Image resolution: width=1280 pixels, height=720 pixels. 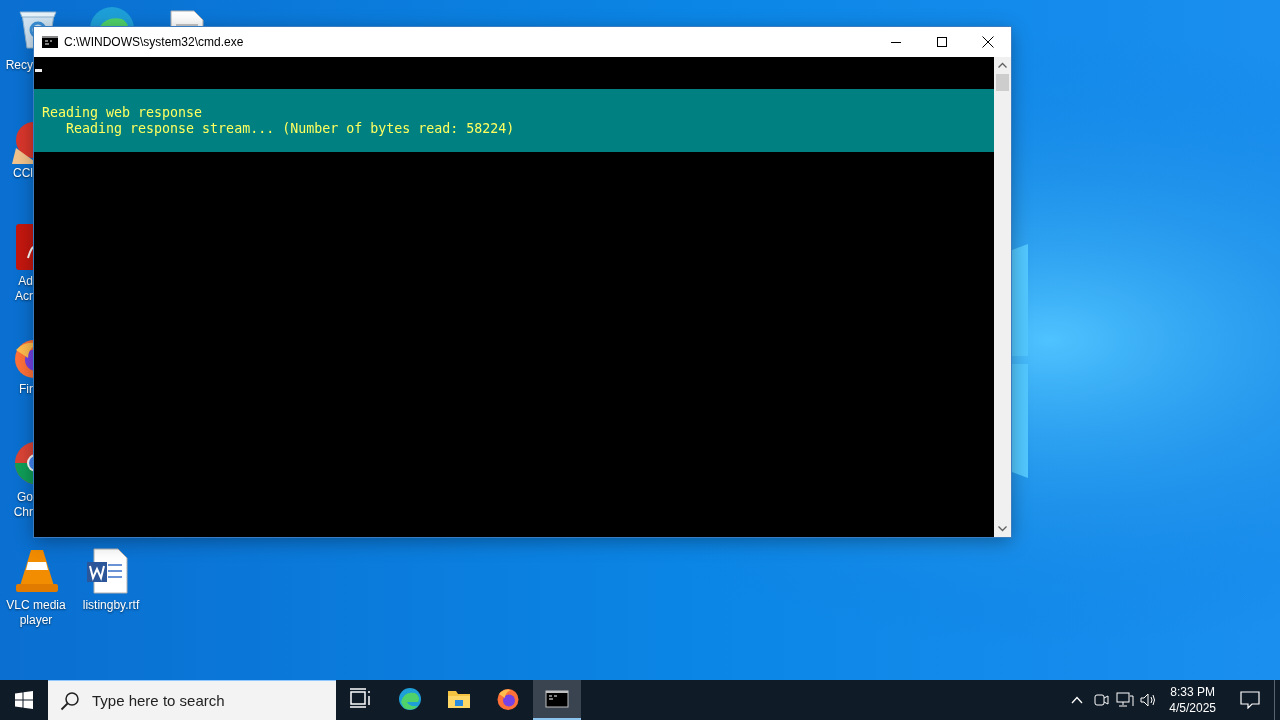 I want to click on maximize-icon, so click(x=942, y=42).